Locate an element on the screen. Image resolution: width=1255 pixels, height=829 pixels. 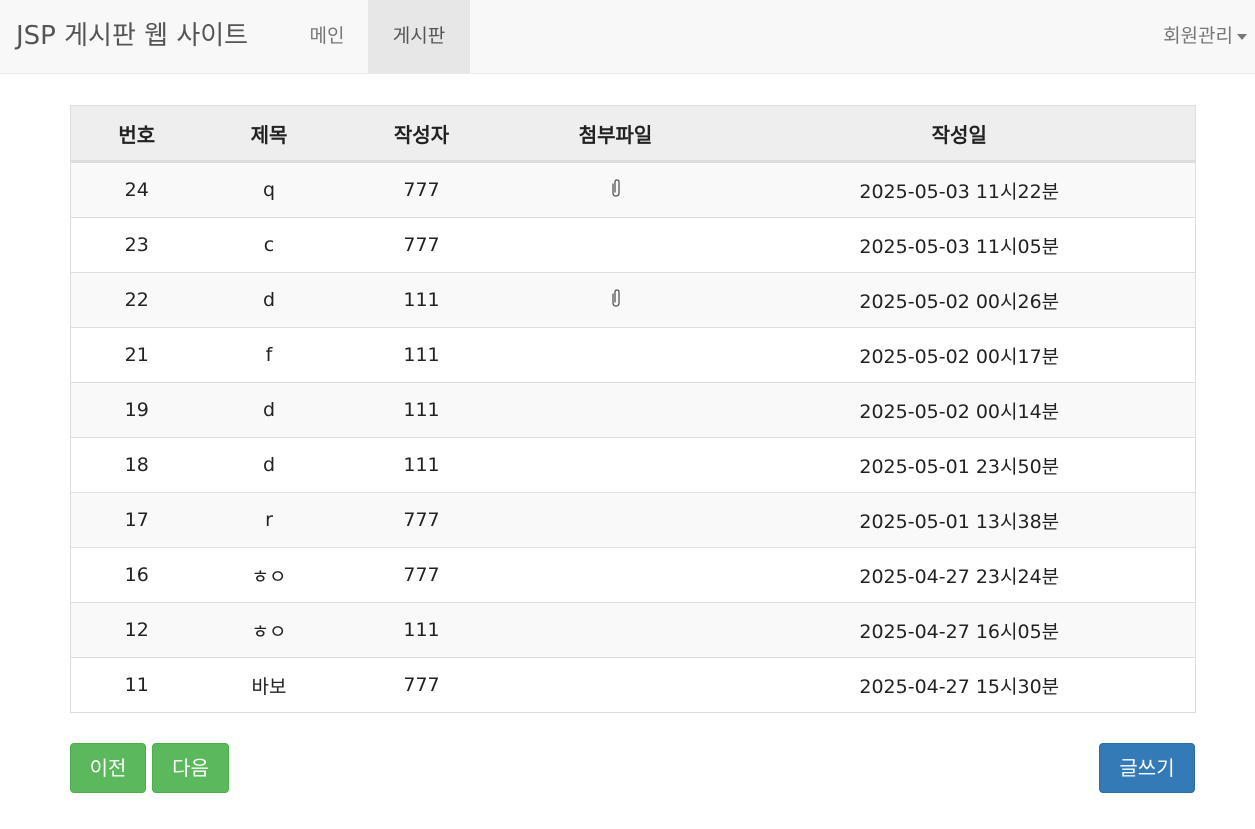
cell-date: 2025-05-01 23시50분 is located at coordinates (959, 465).